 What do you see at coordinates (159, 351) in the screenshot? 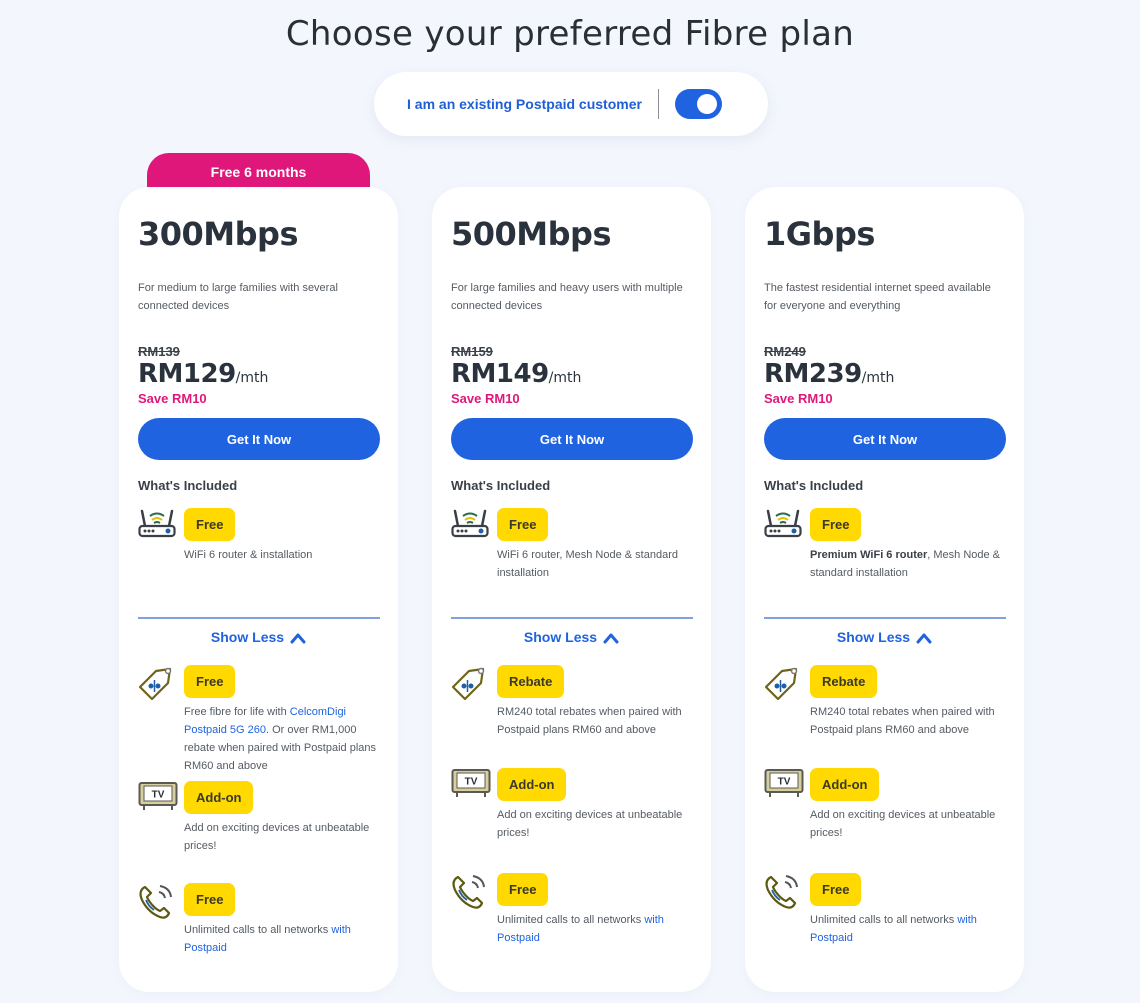
I see `original-price: RM139` at bounding box center [159, 351].